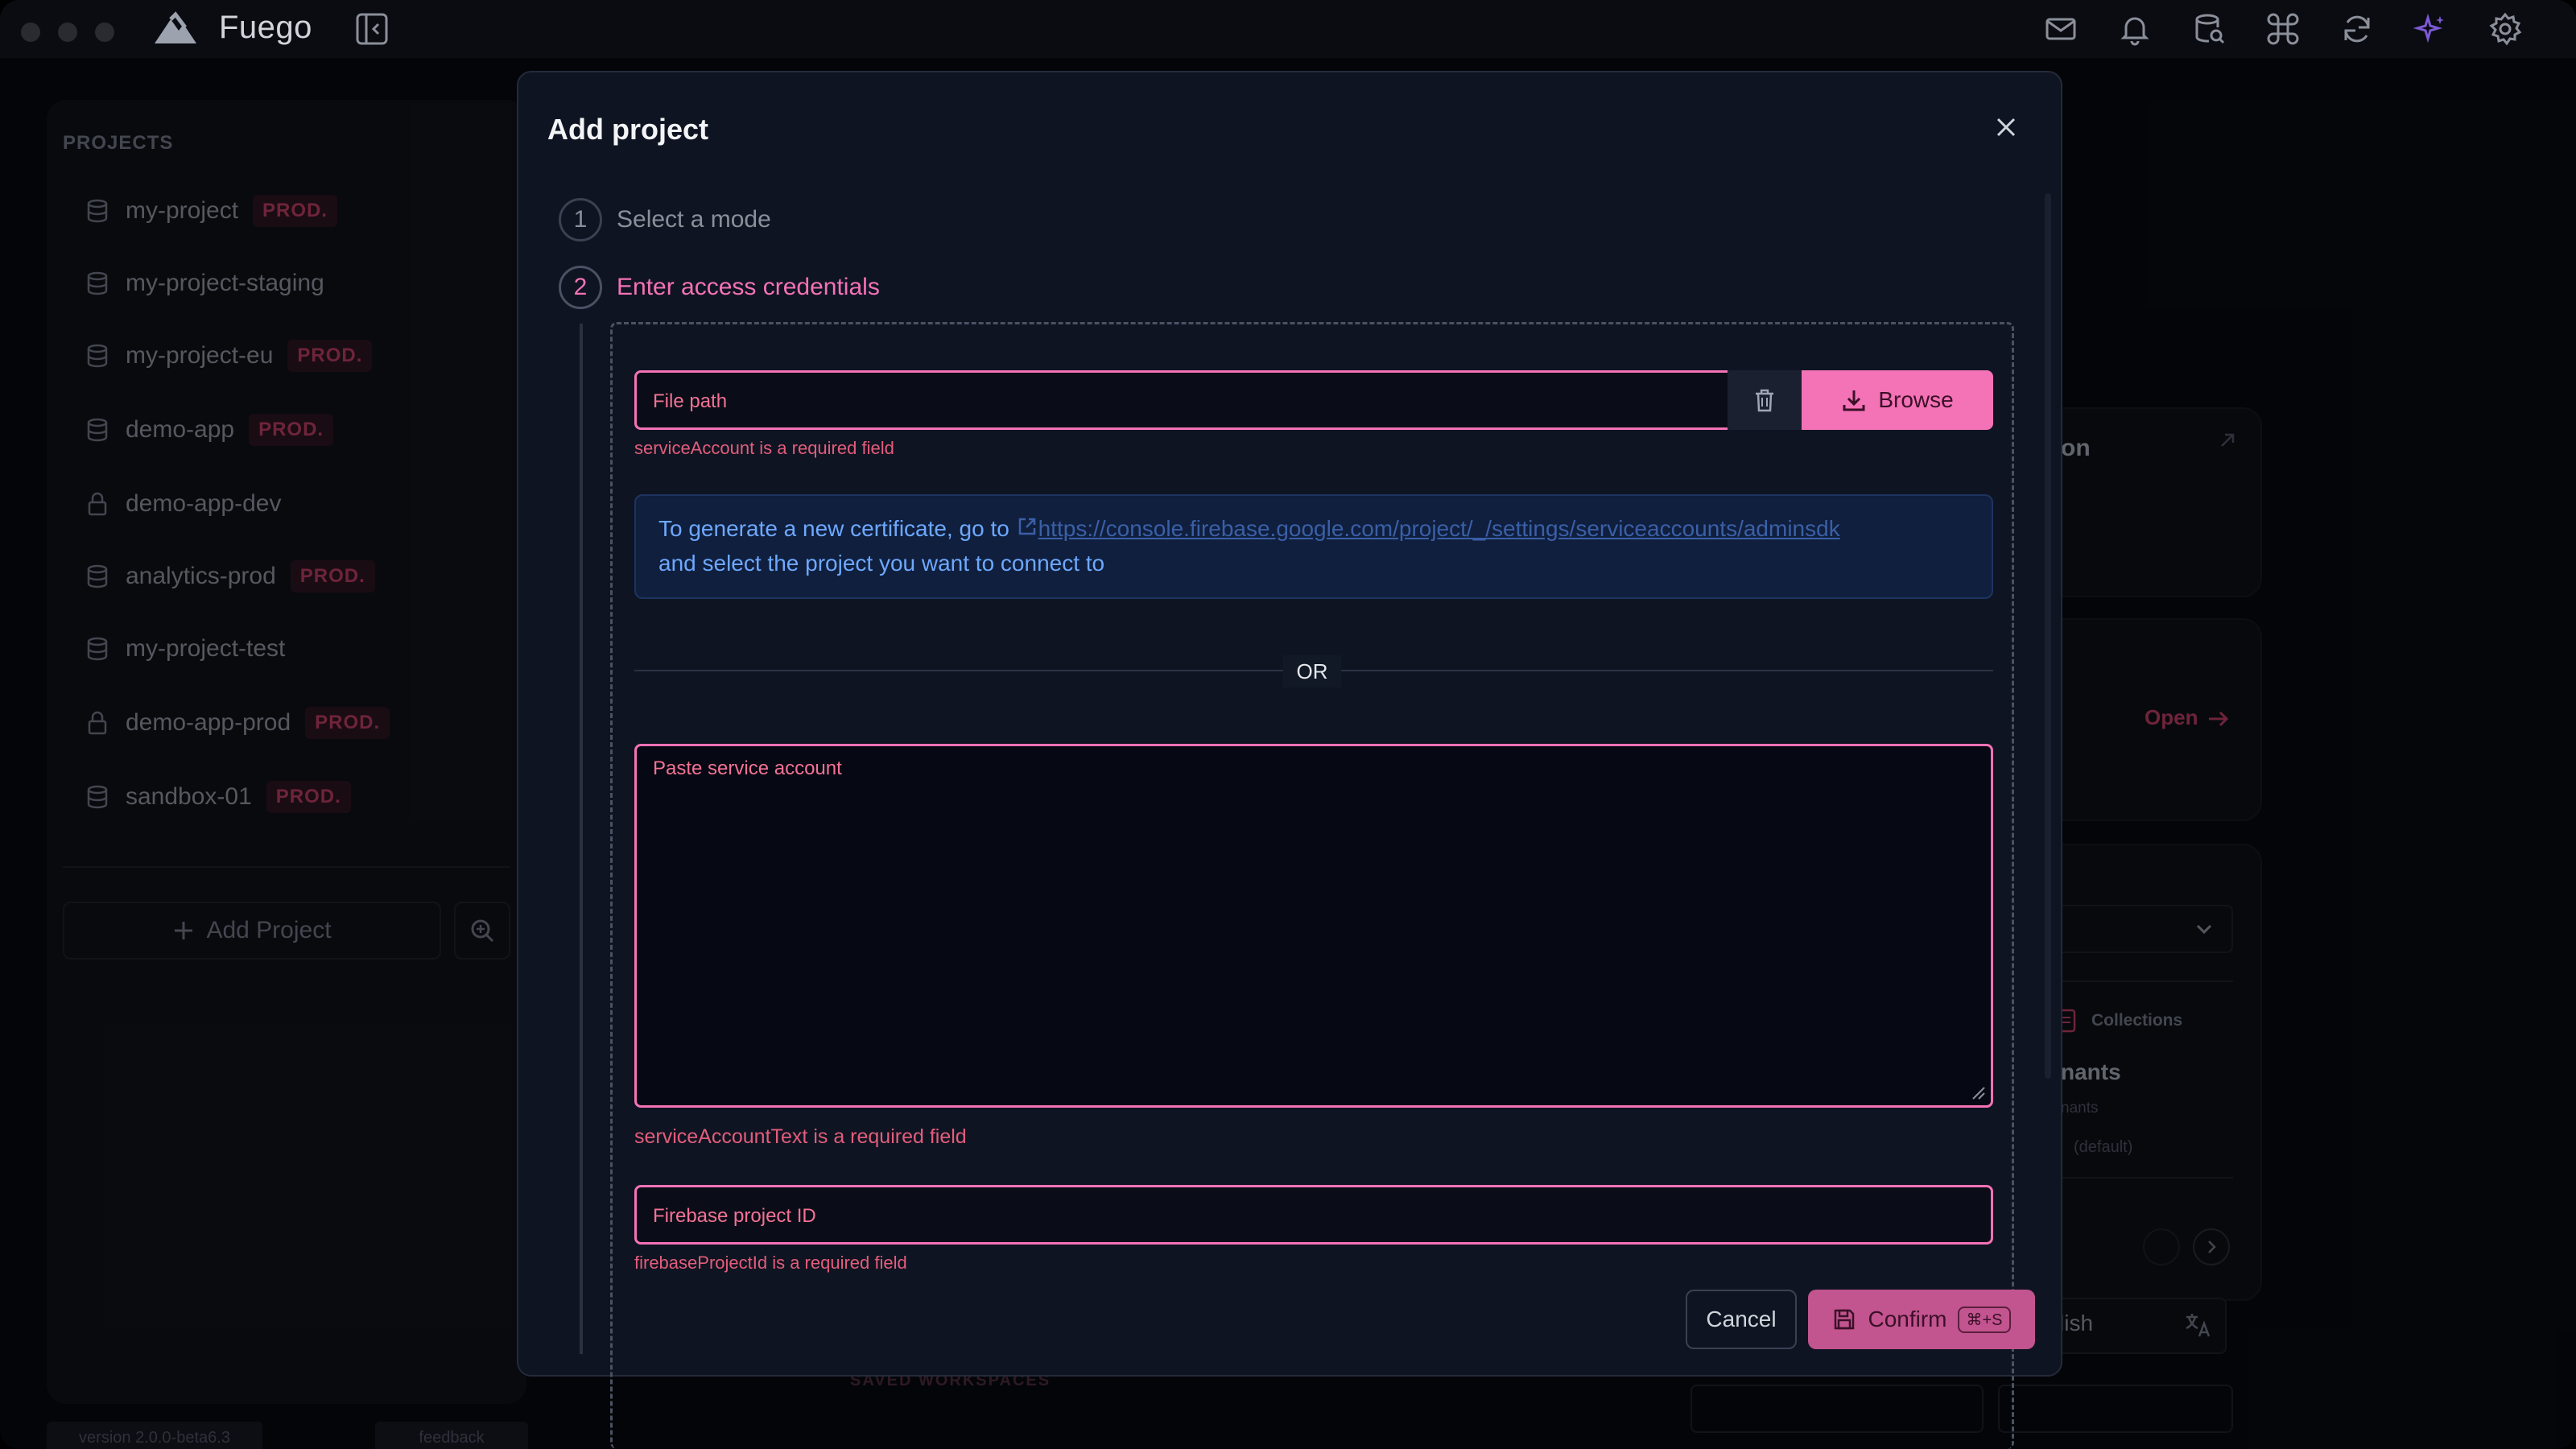 The image size is (2576, 1449). What do you see at coordinates (1313, 1215) in the screenshot?
I see `firebase-project-id-input: Firebase project ID` at bounding box center [1313, 1215].